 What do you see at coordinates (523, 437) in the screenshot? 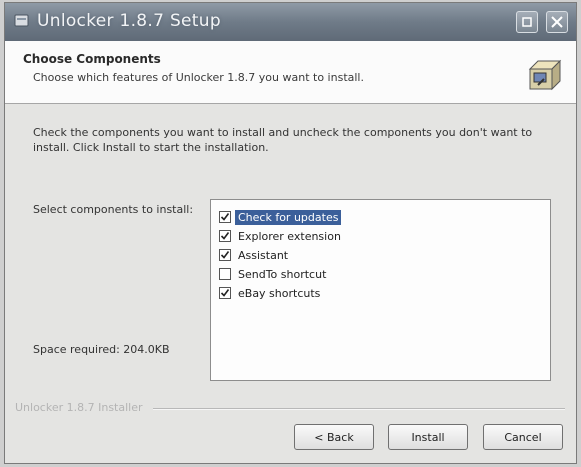
I see `cancel-button: Cancel` at bounding box center [523, 437].